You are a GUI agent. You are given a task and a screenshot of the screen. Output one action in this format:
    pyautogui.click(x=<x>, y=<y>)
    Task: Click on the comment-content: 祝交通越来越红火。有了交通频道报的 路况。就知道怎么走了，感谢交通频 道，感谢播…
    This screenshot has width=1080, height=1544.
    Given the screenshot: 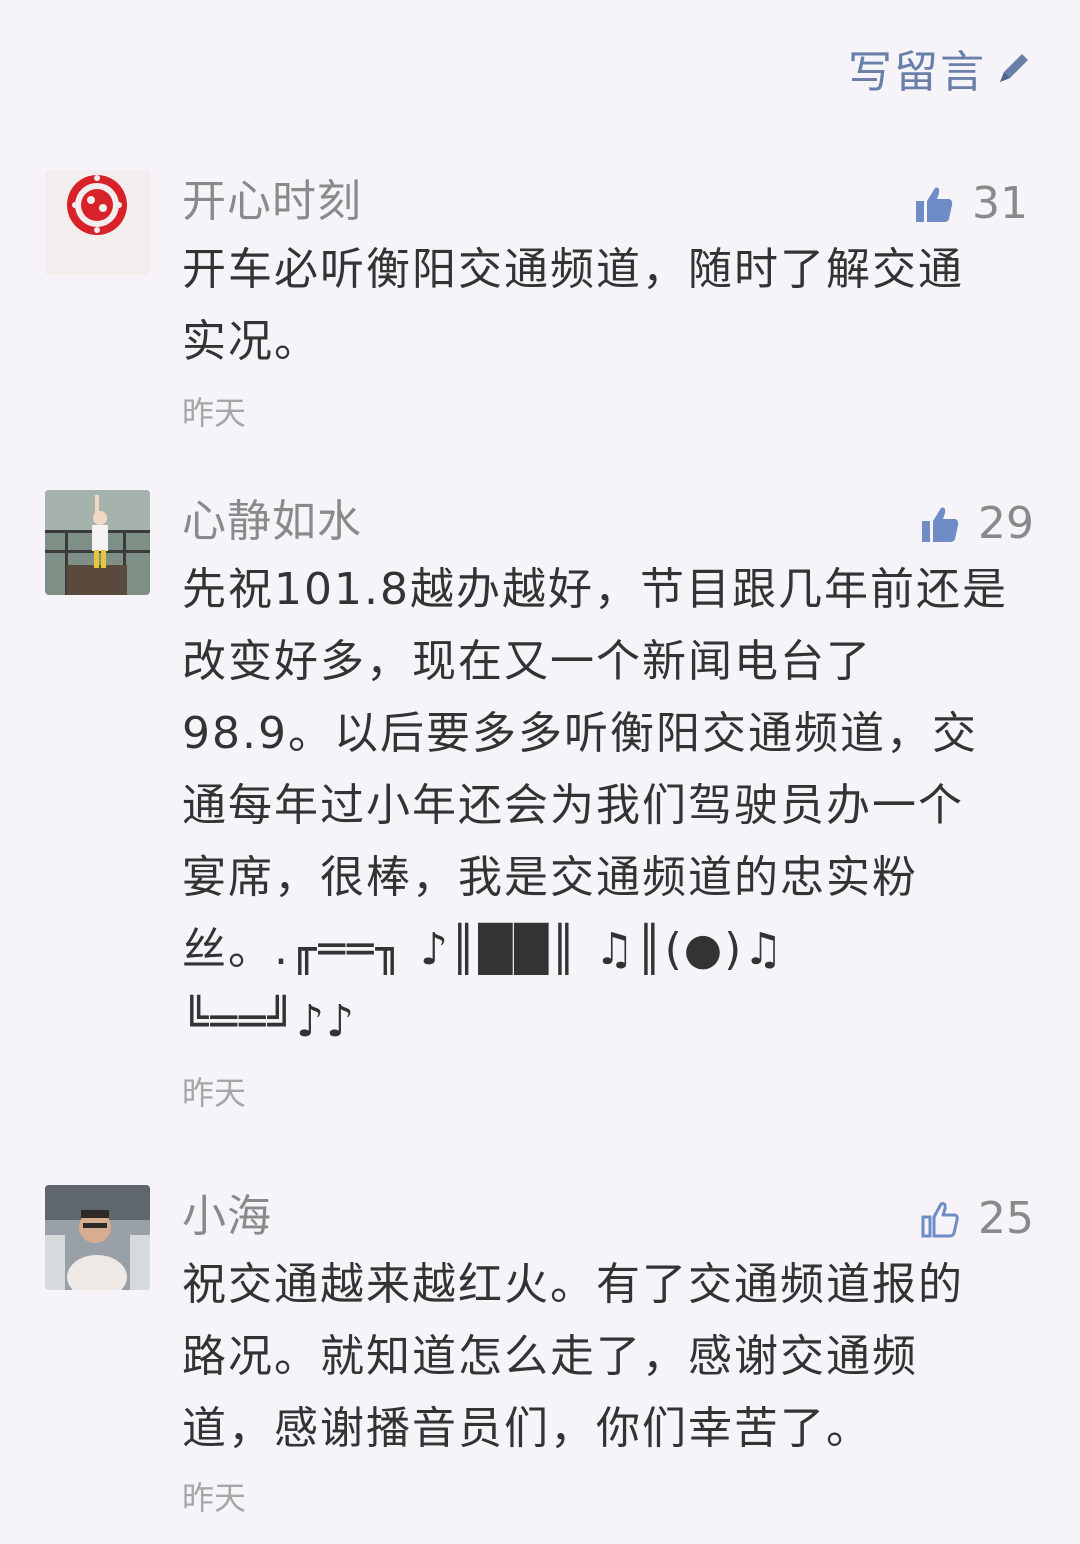 What is the action you would take?
    pyautogui.click(x=573, y=1356)
    